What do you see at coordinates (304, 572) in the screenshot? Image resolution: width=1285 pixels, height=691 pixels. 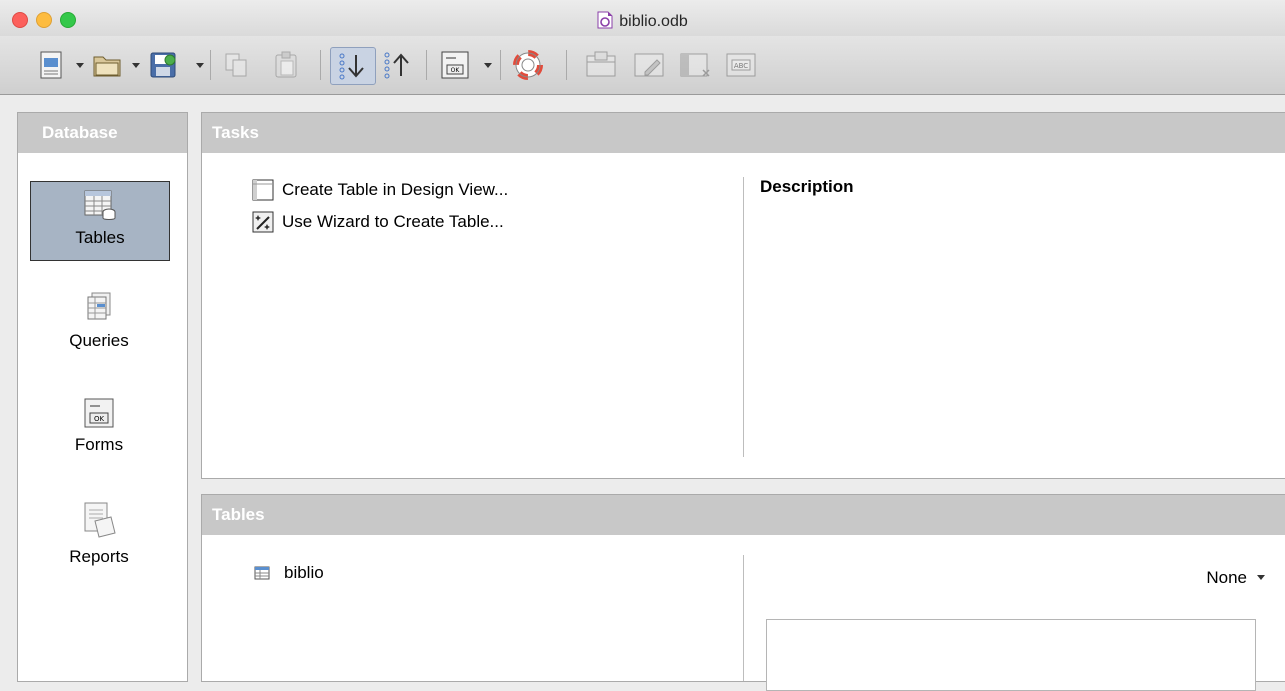 I see `table-name: biblio` at bounding box center [304, 572].